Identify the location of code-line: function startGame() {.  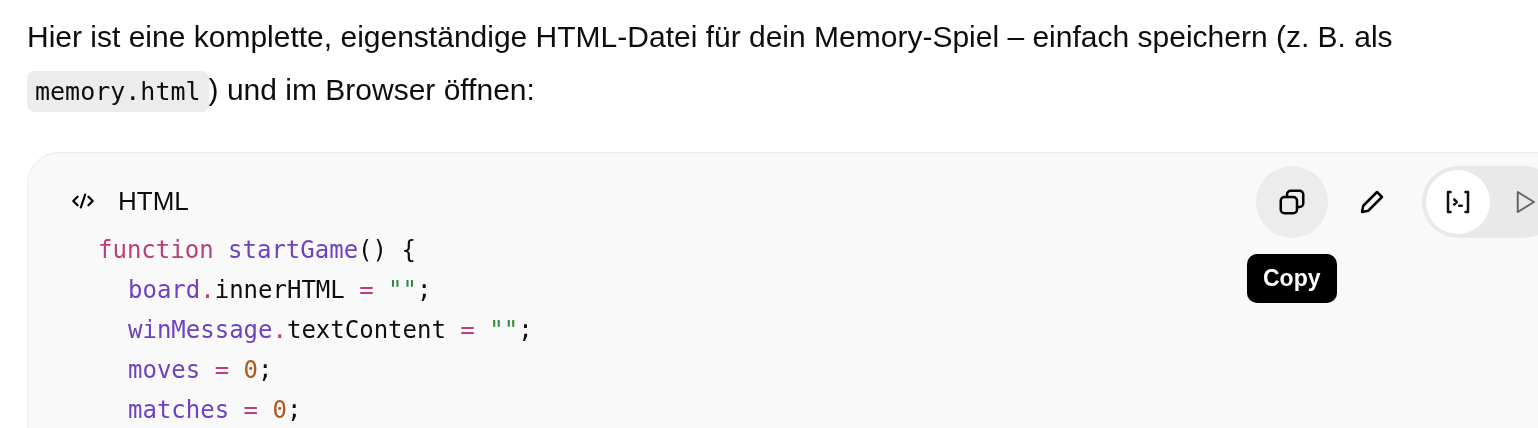
(257, 250).